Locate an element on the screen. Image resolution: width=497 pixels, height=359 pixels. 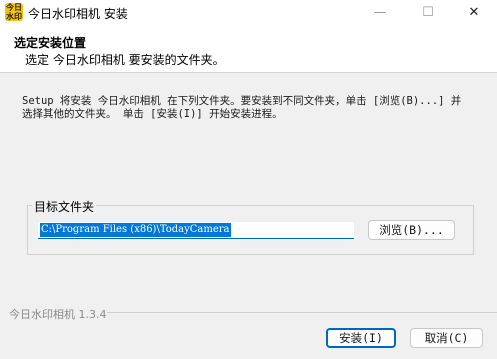
title-bar: 今日 水印 今日水印相机 安装 — ☐ ✕ is located at coordinates (248, 13).